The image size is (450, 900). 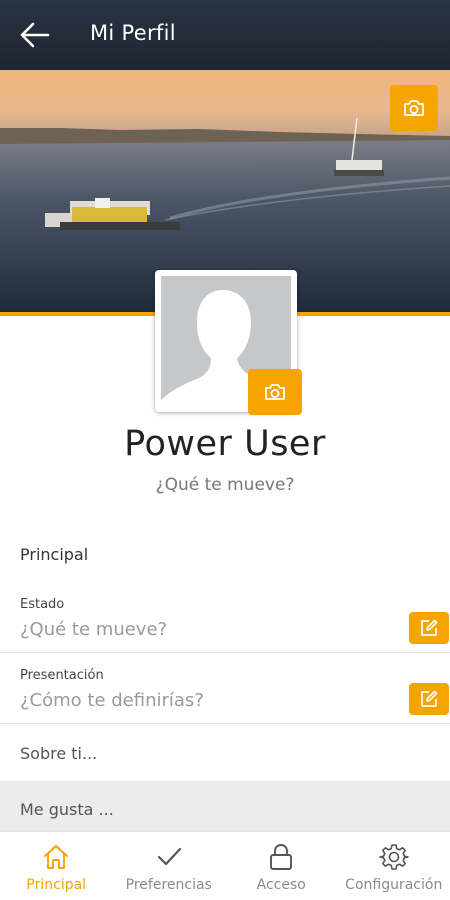 I want to click on back-button, so click(x=35, y=35).